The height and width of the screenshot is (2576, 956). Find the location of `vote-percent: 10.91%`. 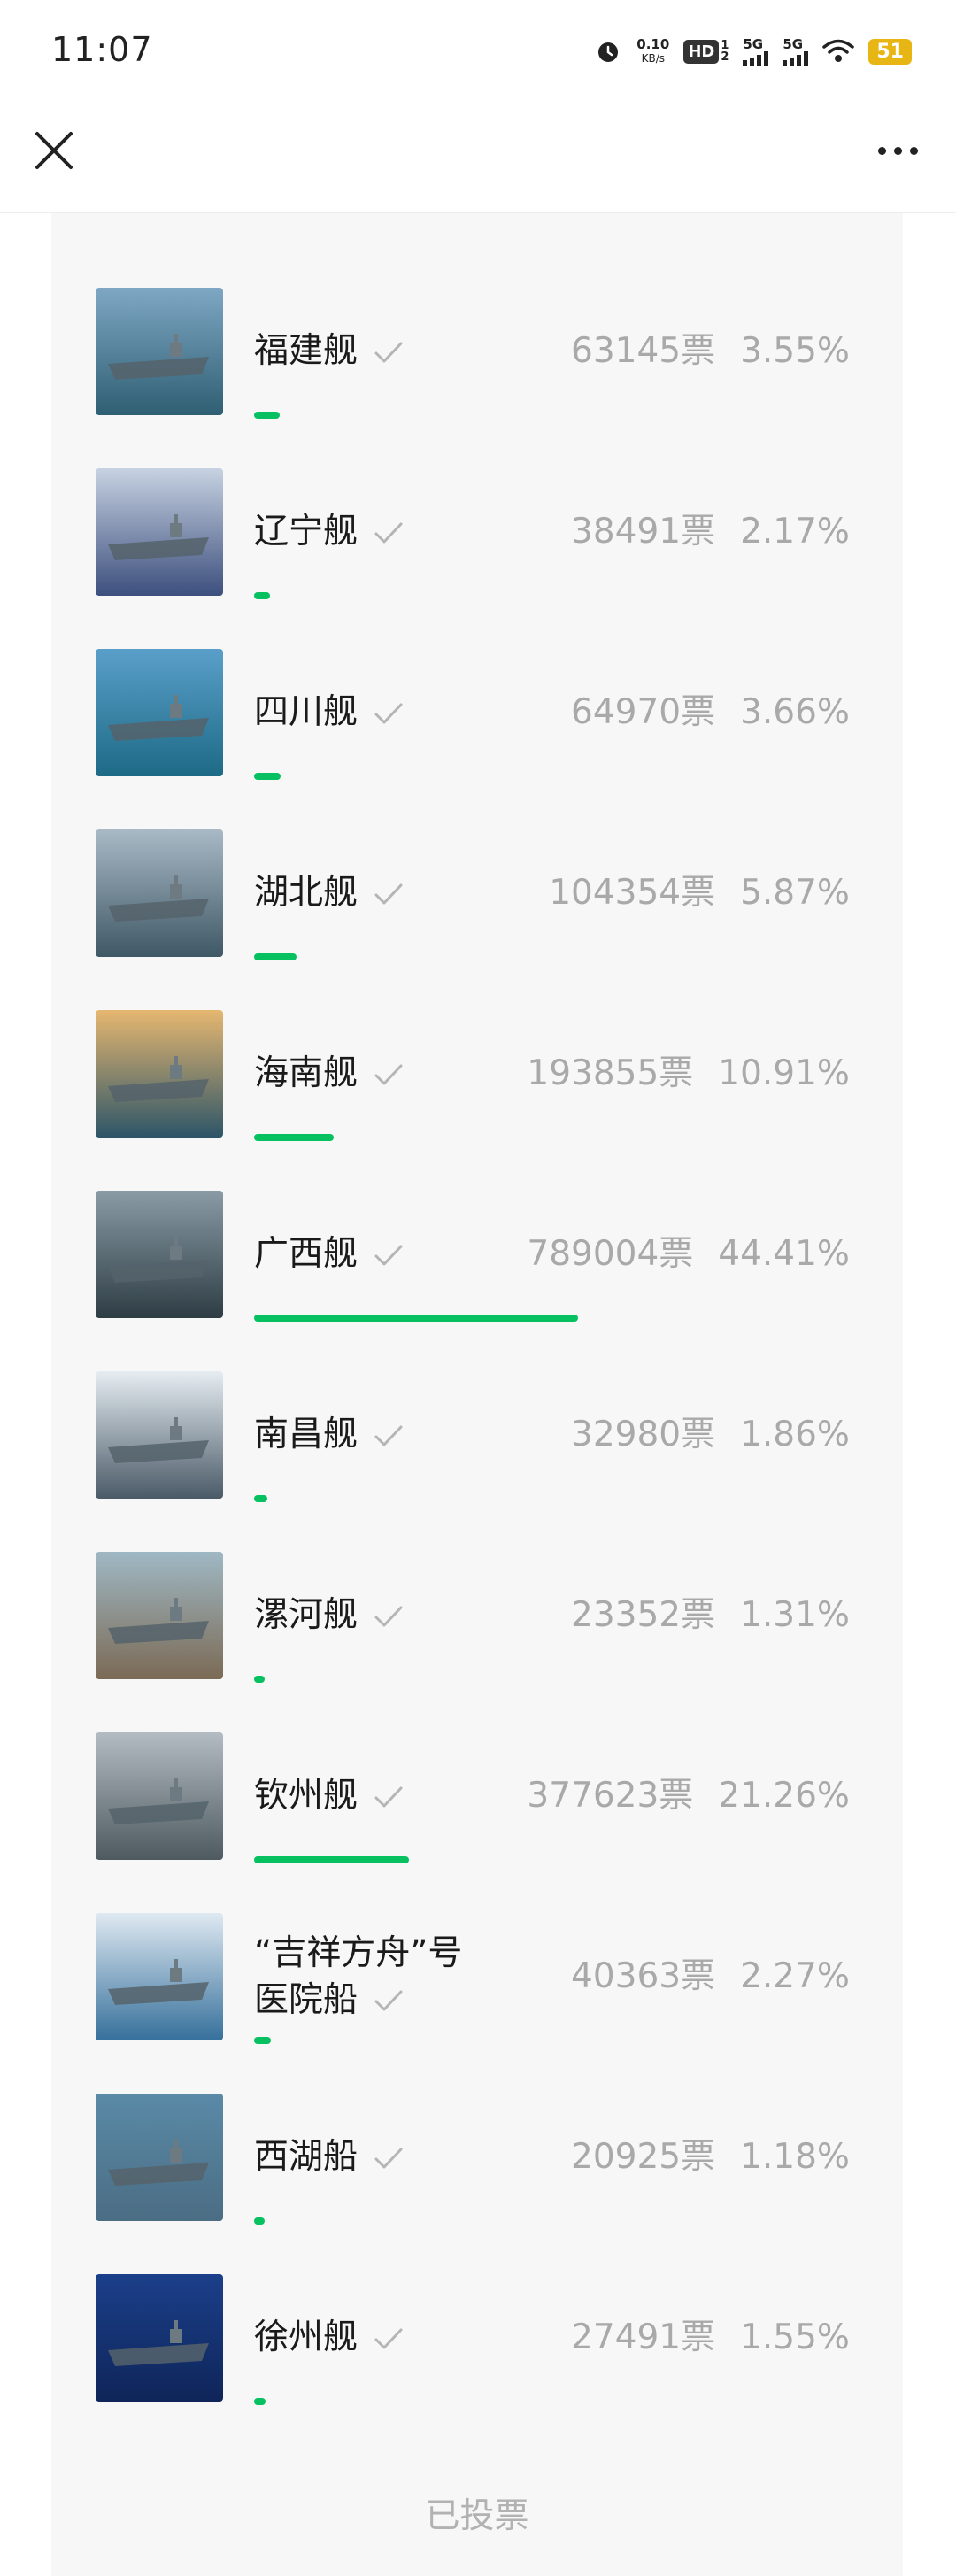

vote-percent: 10.91% is located at coordinates (784, 1073).